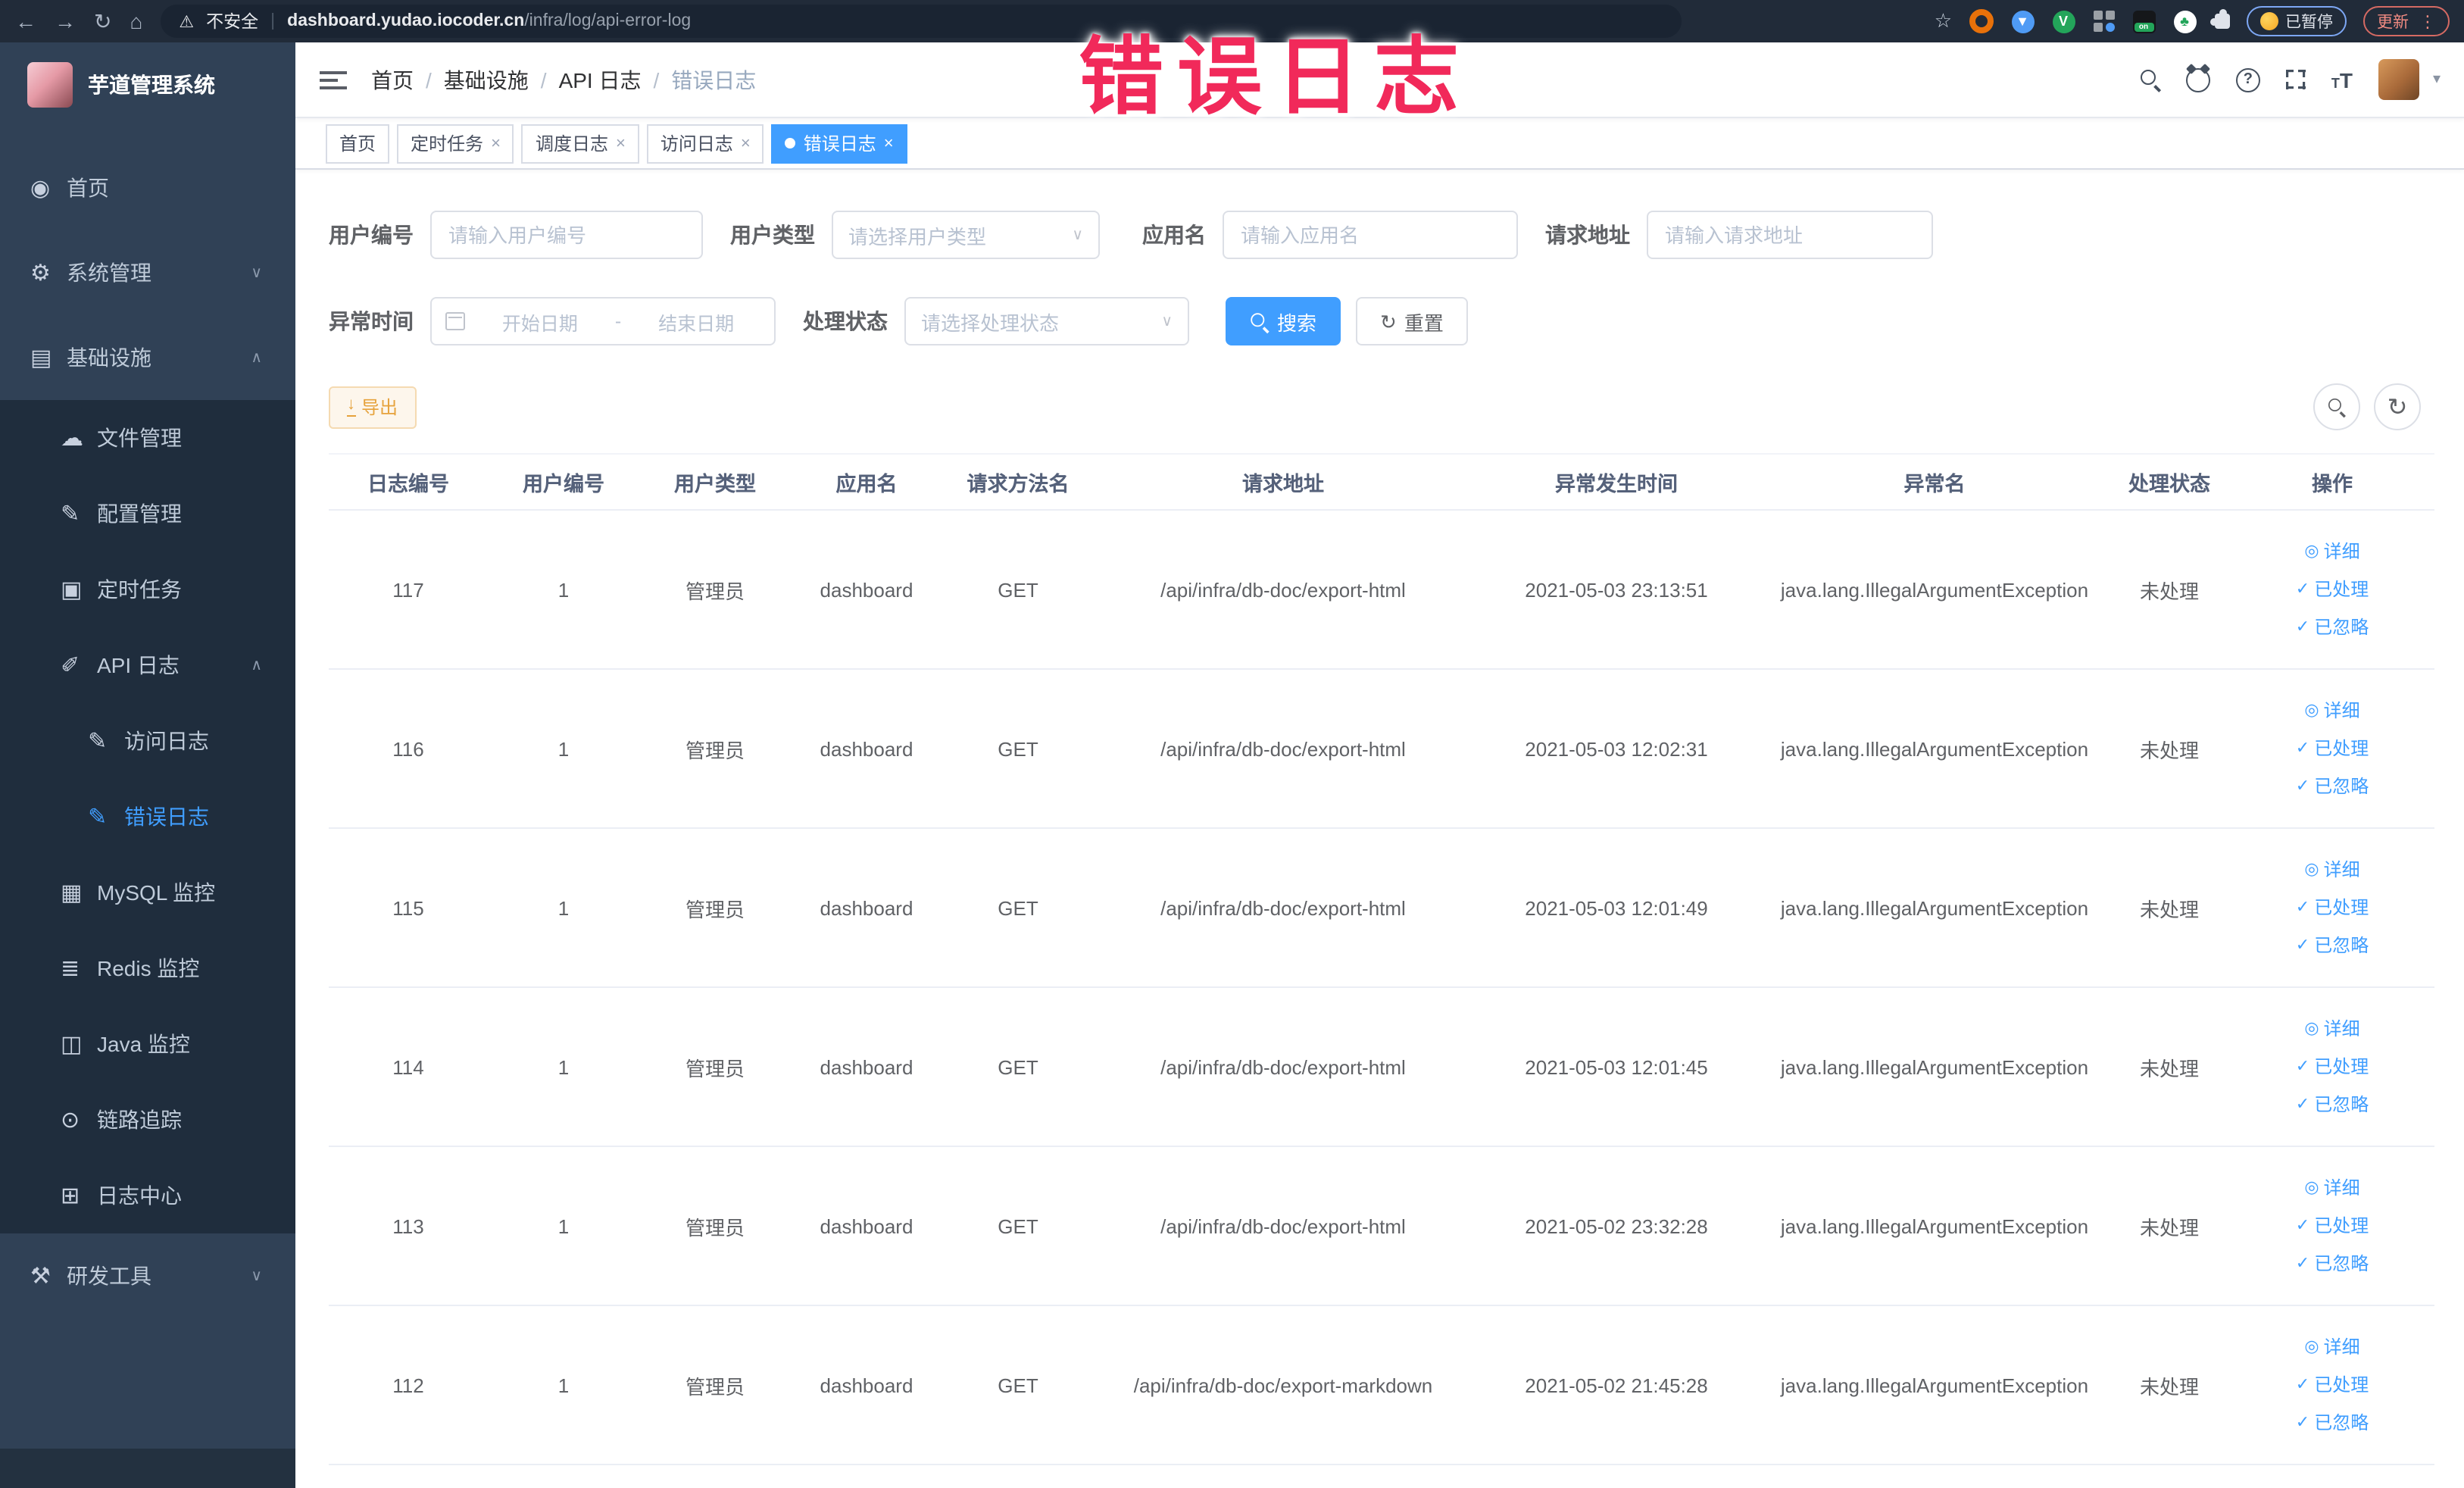  Describe the element at coordinates (147, 1120) in the screenshot. I see `sidebar-item-trace: ⊙ 链路追踪` at that location.